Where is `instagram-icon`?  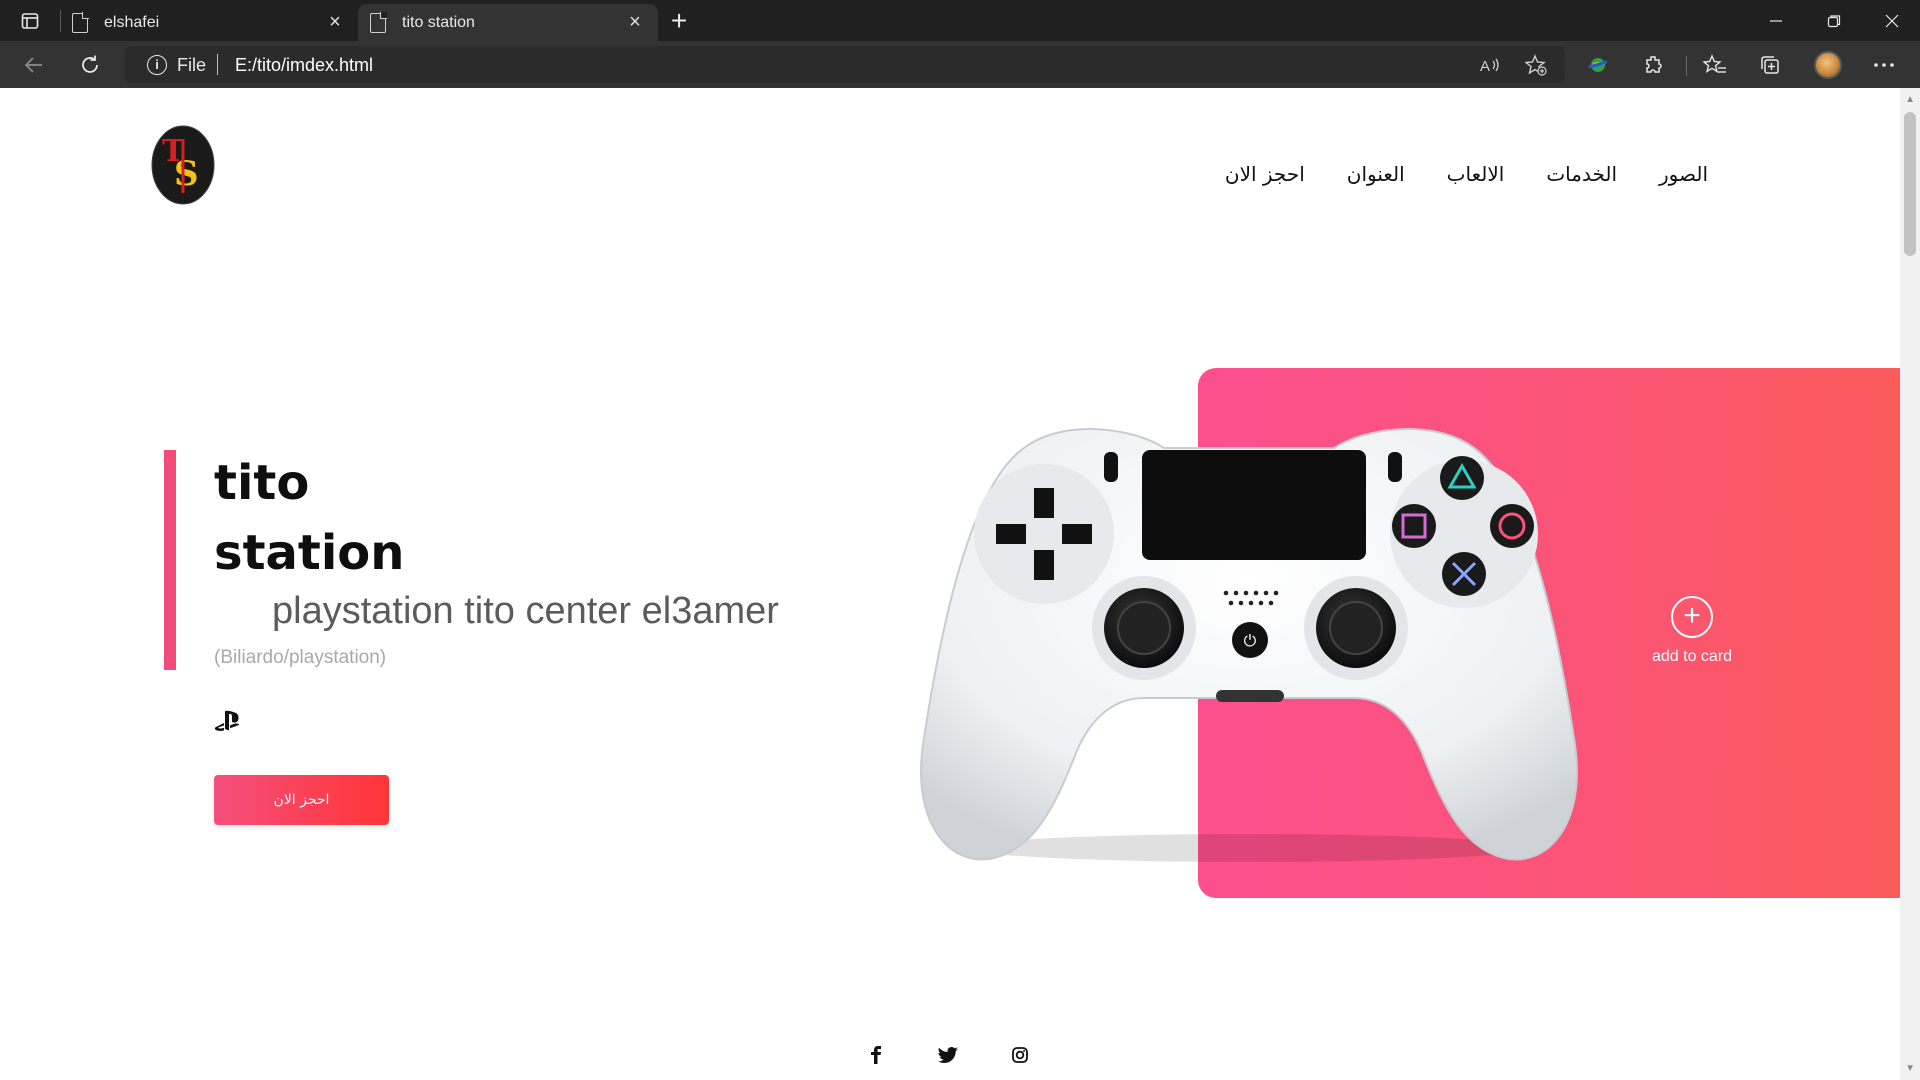
instagram-icon is located at coordinates (1020, 1055).